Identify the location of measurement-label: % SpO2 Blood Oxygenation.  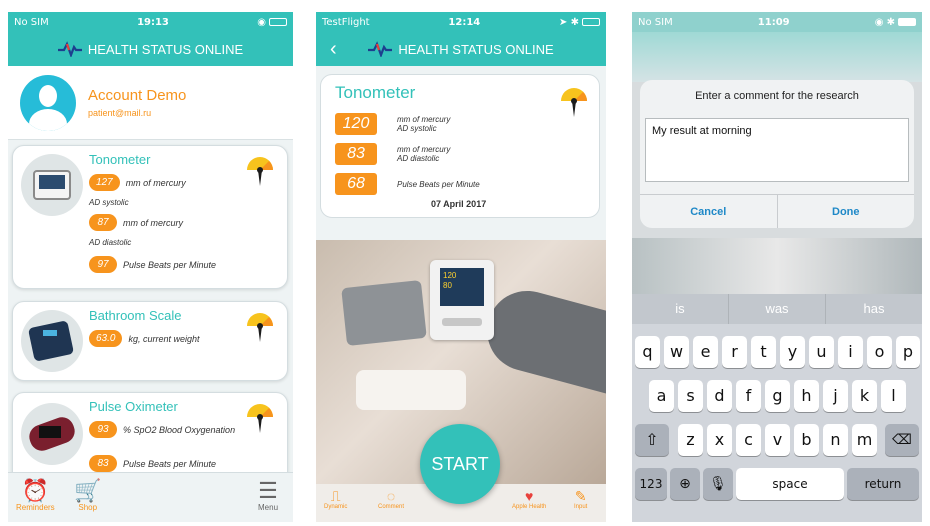
(179, 429).